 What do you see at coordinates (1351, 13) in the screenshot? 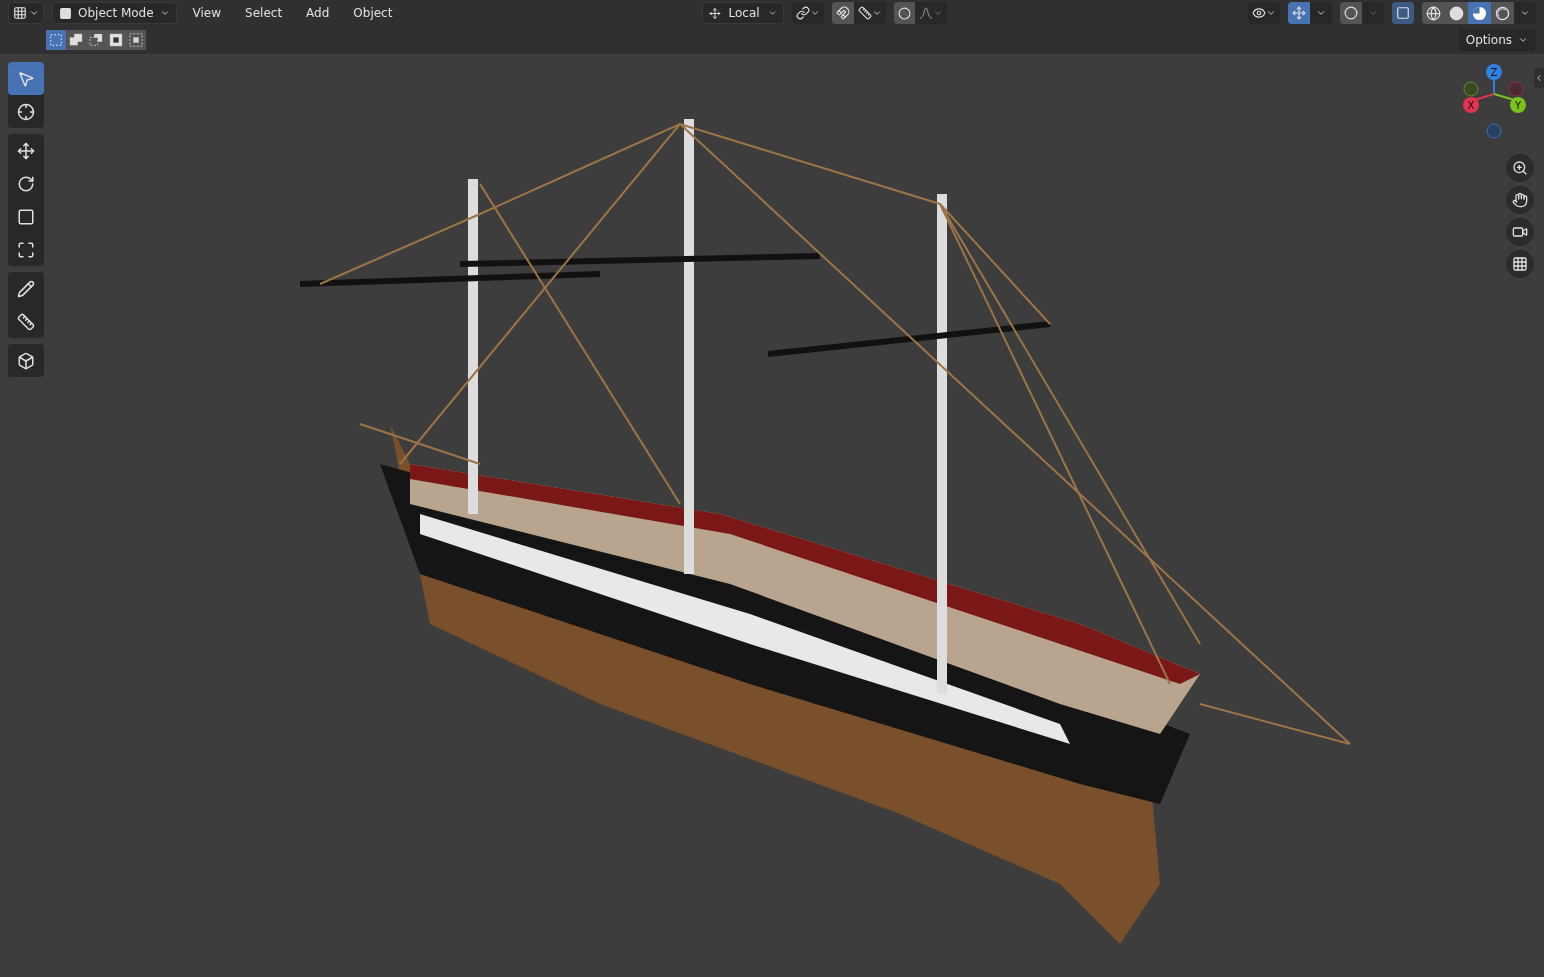
I see `overlay-toggle` at bounding box center [1351, 13].